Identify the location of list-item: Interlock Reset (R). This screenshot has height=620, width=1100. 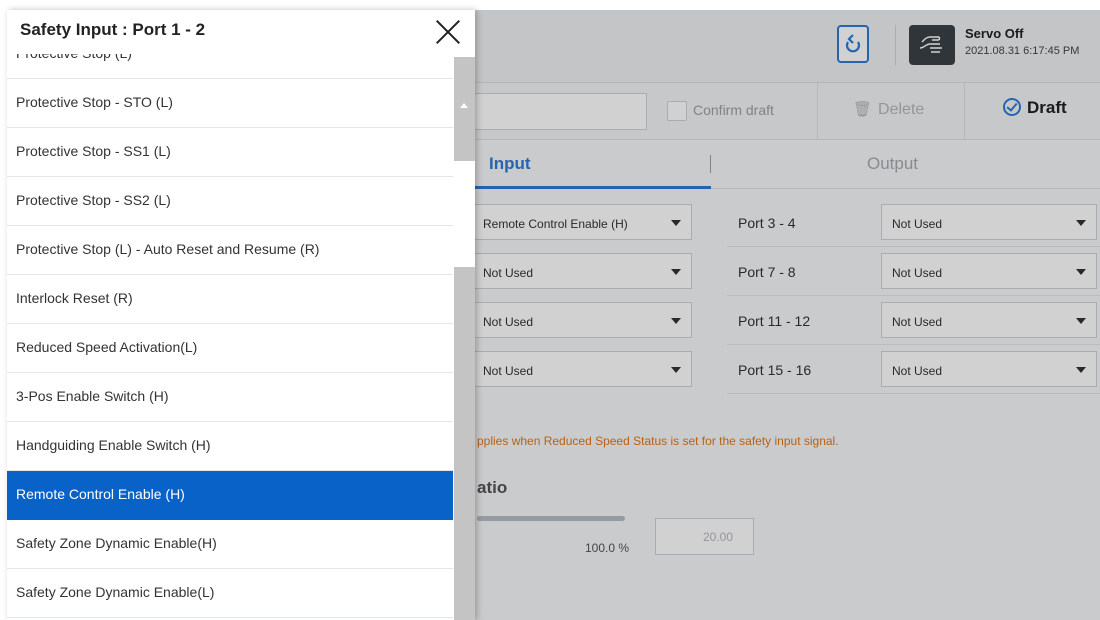
(230, 299).